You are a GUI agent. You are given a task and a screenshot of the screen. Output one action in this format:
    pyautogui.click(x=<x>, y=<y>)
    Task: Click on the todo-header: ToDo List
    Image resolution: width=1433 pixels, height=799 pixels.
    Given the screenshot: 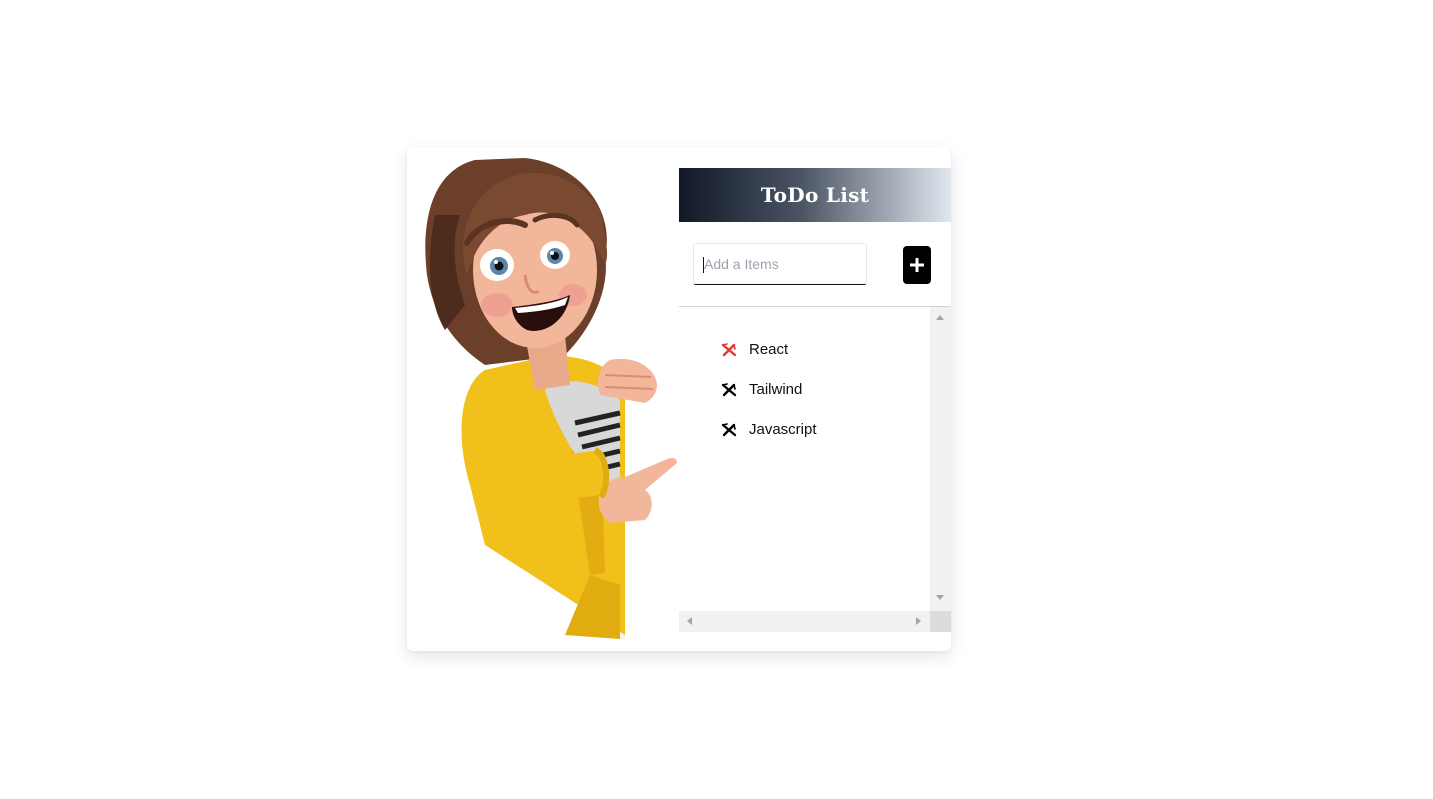 What is the action you would take?
    pyautogui.click(x=815, y=195)
    